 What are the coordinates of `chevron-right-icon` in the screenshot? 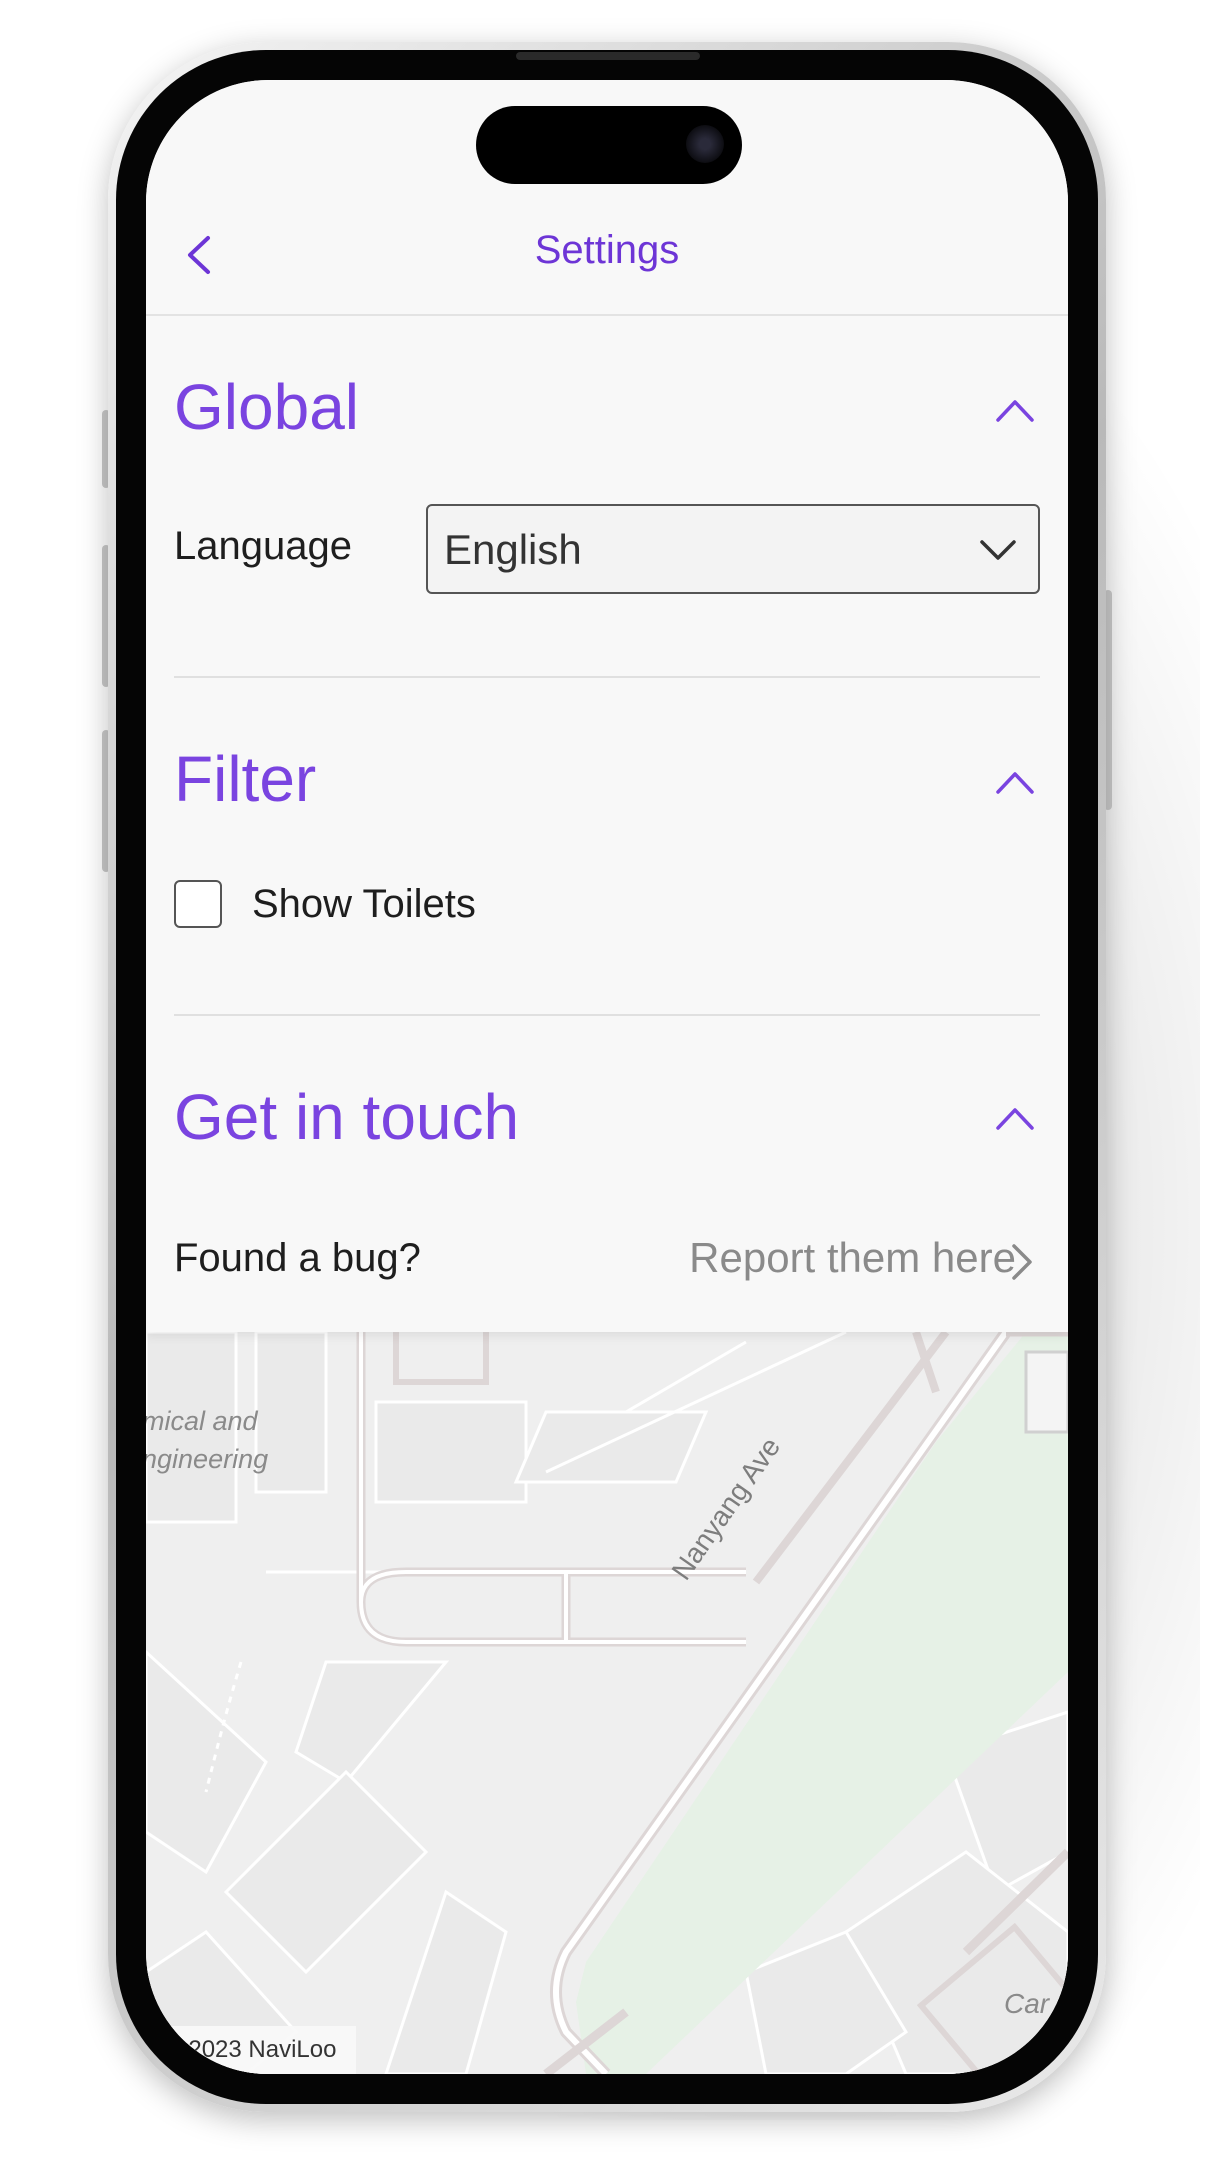 It's located at (1022, 1262).